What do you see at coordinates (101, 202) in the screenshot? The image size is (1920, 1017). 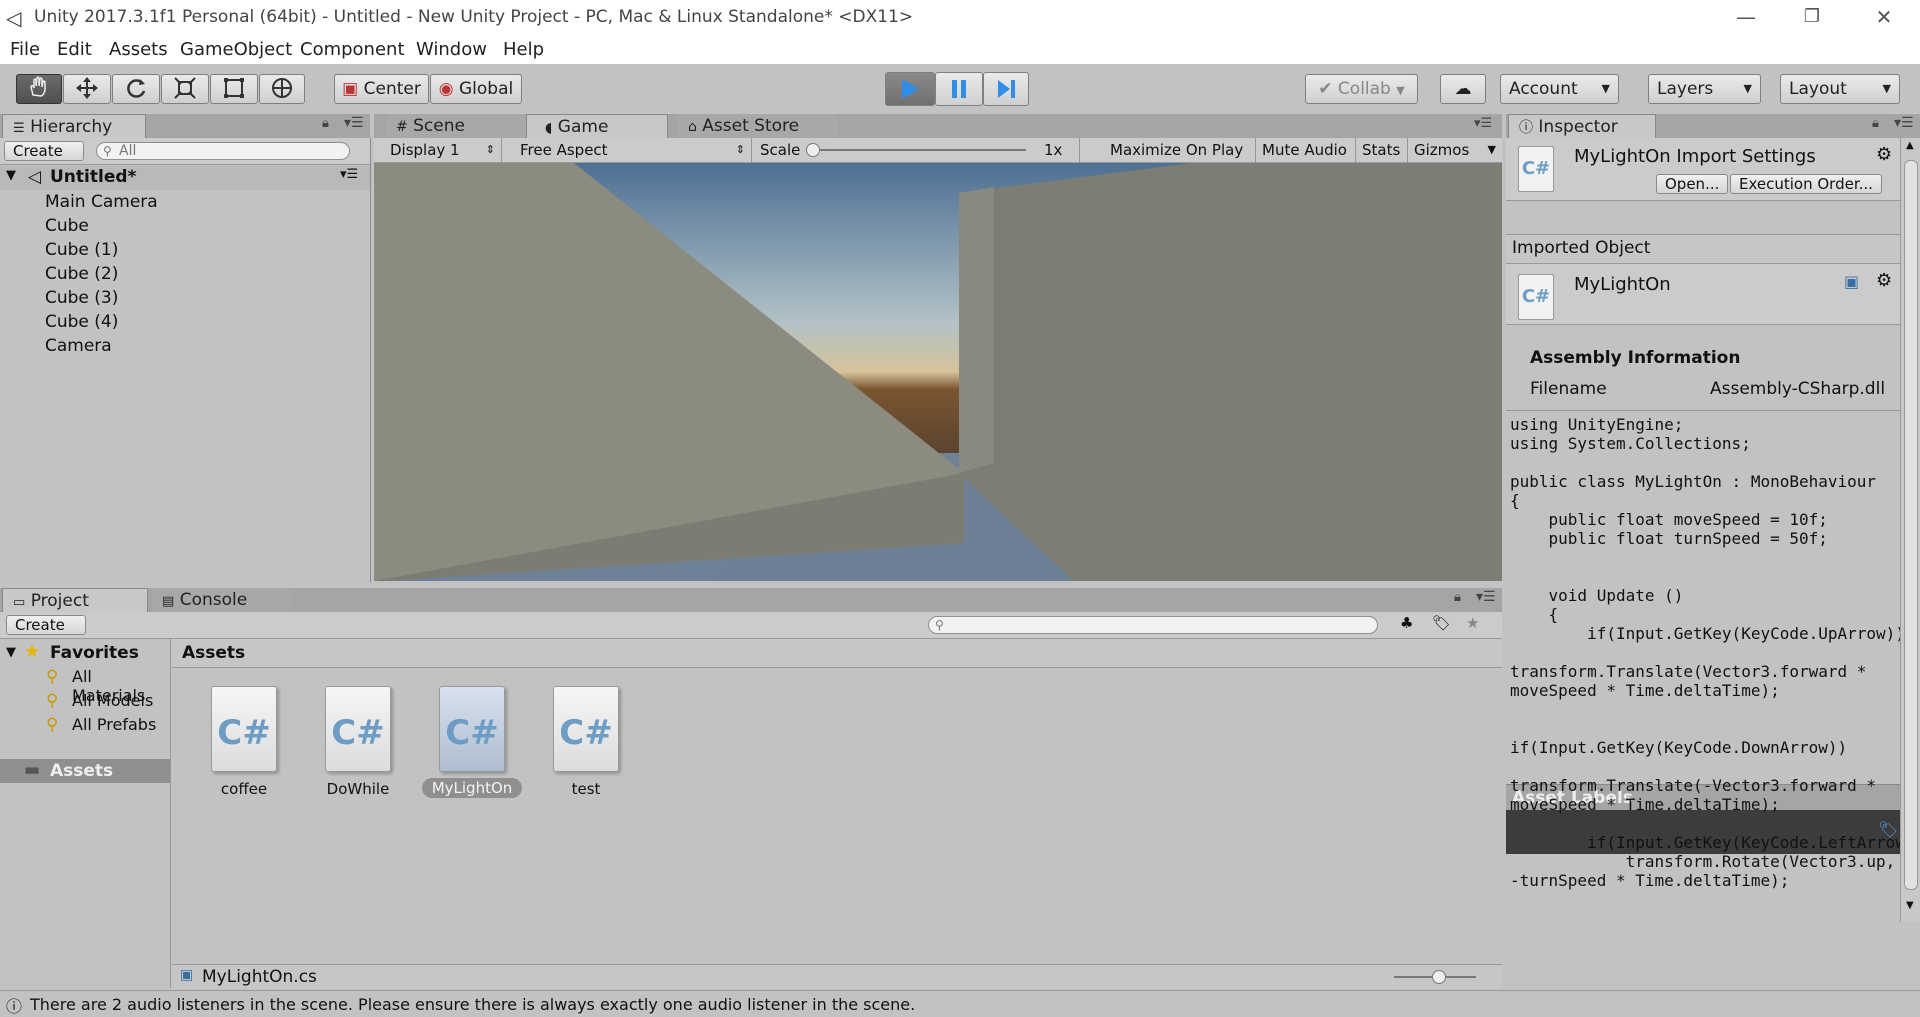 I see `hierarchy-item-main-camera: Main Camera` at bounding box center [101, 202].